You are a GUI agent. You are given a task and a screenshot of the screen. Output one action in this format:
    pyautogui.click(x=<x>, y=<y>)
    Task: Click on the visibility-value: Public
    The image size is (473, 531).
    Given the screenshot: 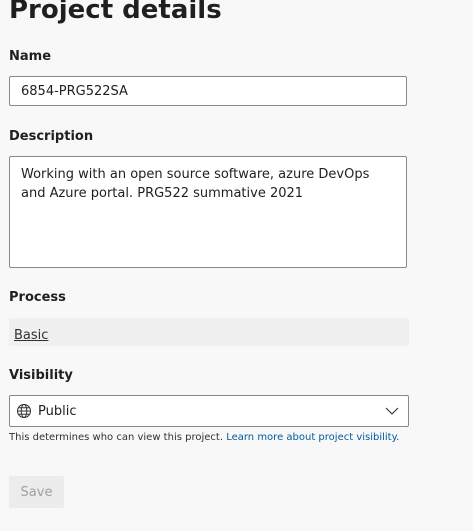 What is the action you would take?
    pyautogui.click(x=57, y=411)
    